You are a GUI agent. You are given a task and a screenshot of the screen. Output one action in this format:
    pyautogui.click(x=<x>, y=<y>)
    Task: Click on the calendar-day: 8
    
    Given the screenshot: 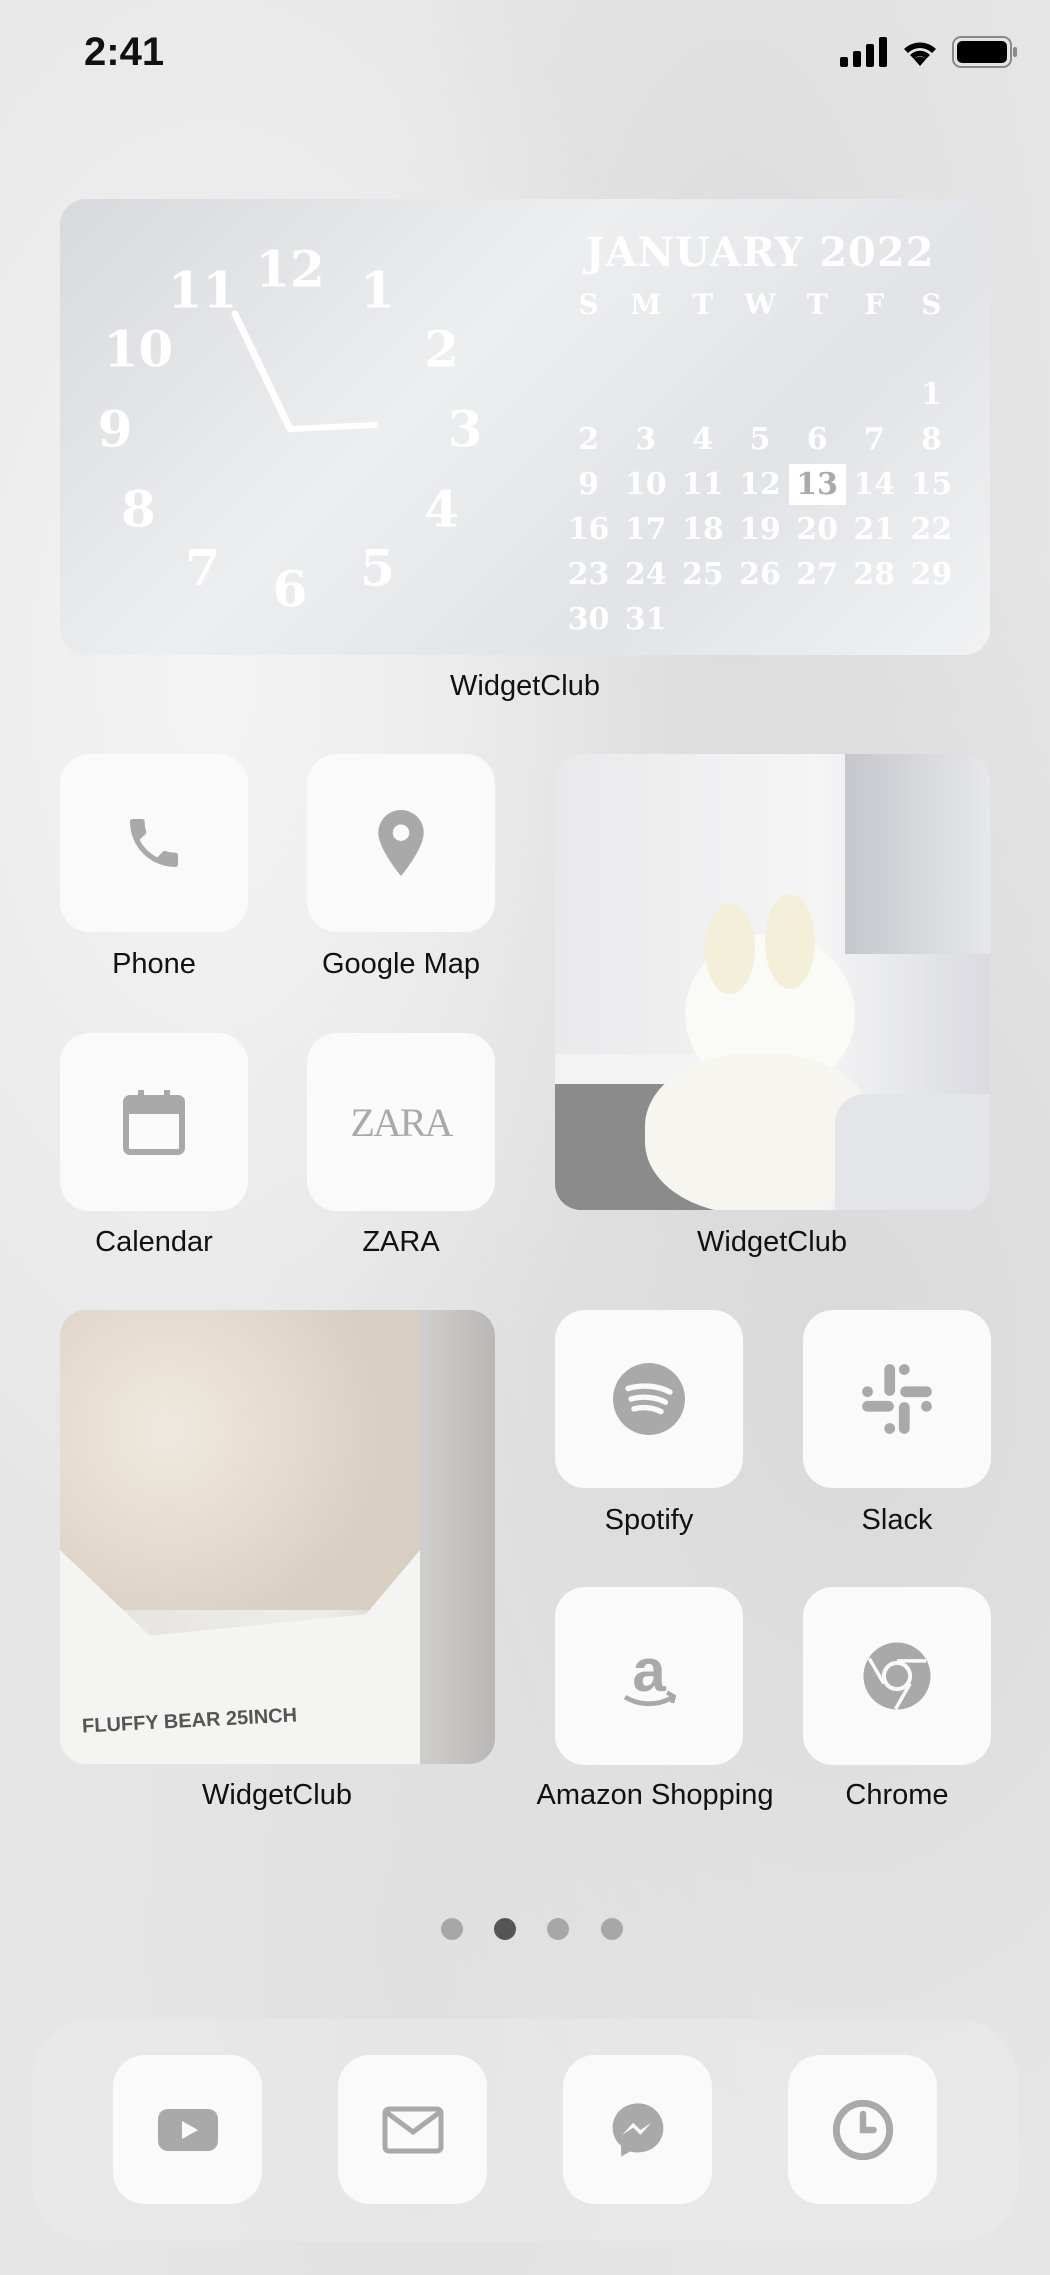 What is the action you would take?
    pyautogui.click(x=931, y=439)
    